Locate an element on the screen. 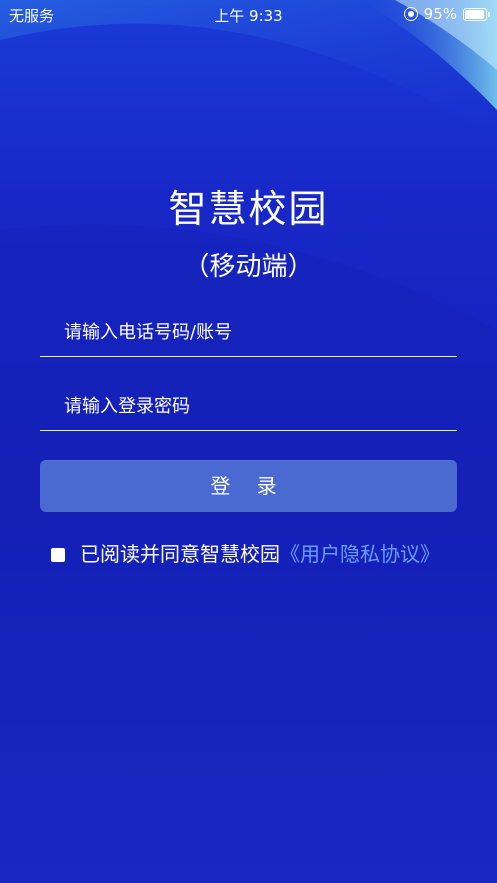 This screenshot has height=883, width=497. agreement-text: 已阅读并同意智慧校园 is located at coordinates (180, 554).